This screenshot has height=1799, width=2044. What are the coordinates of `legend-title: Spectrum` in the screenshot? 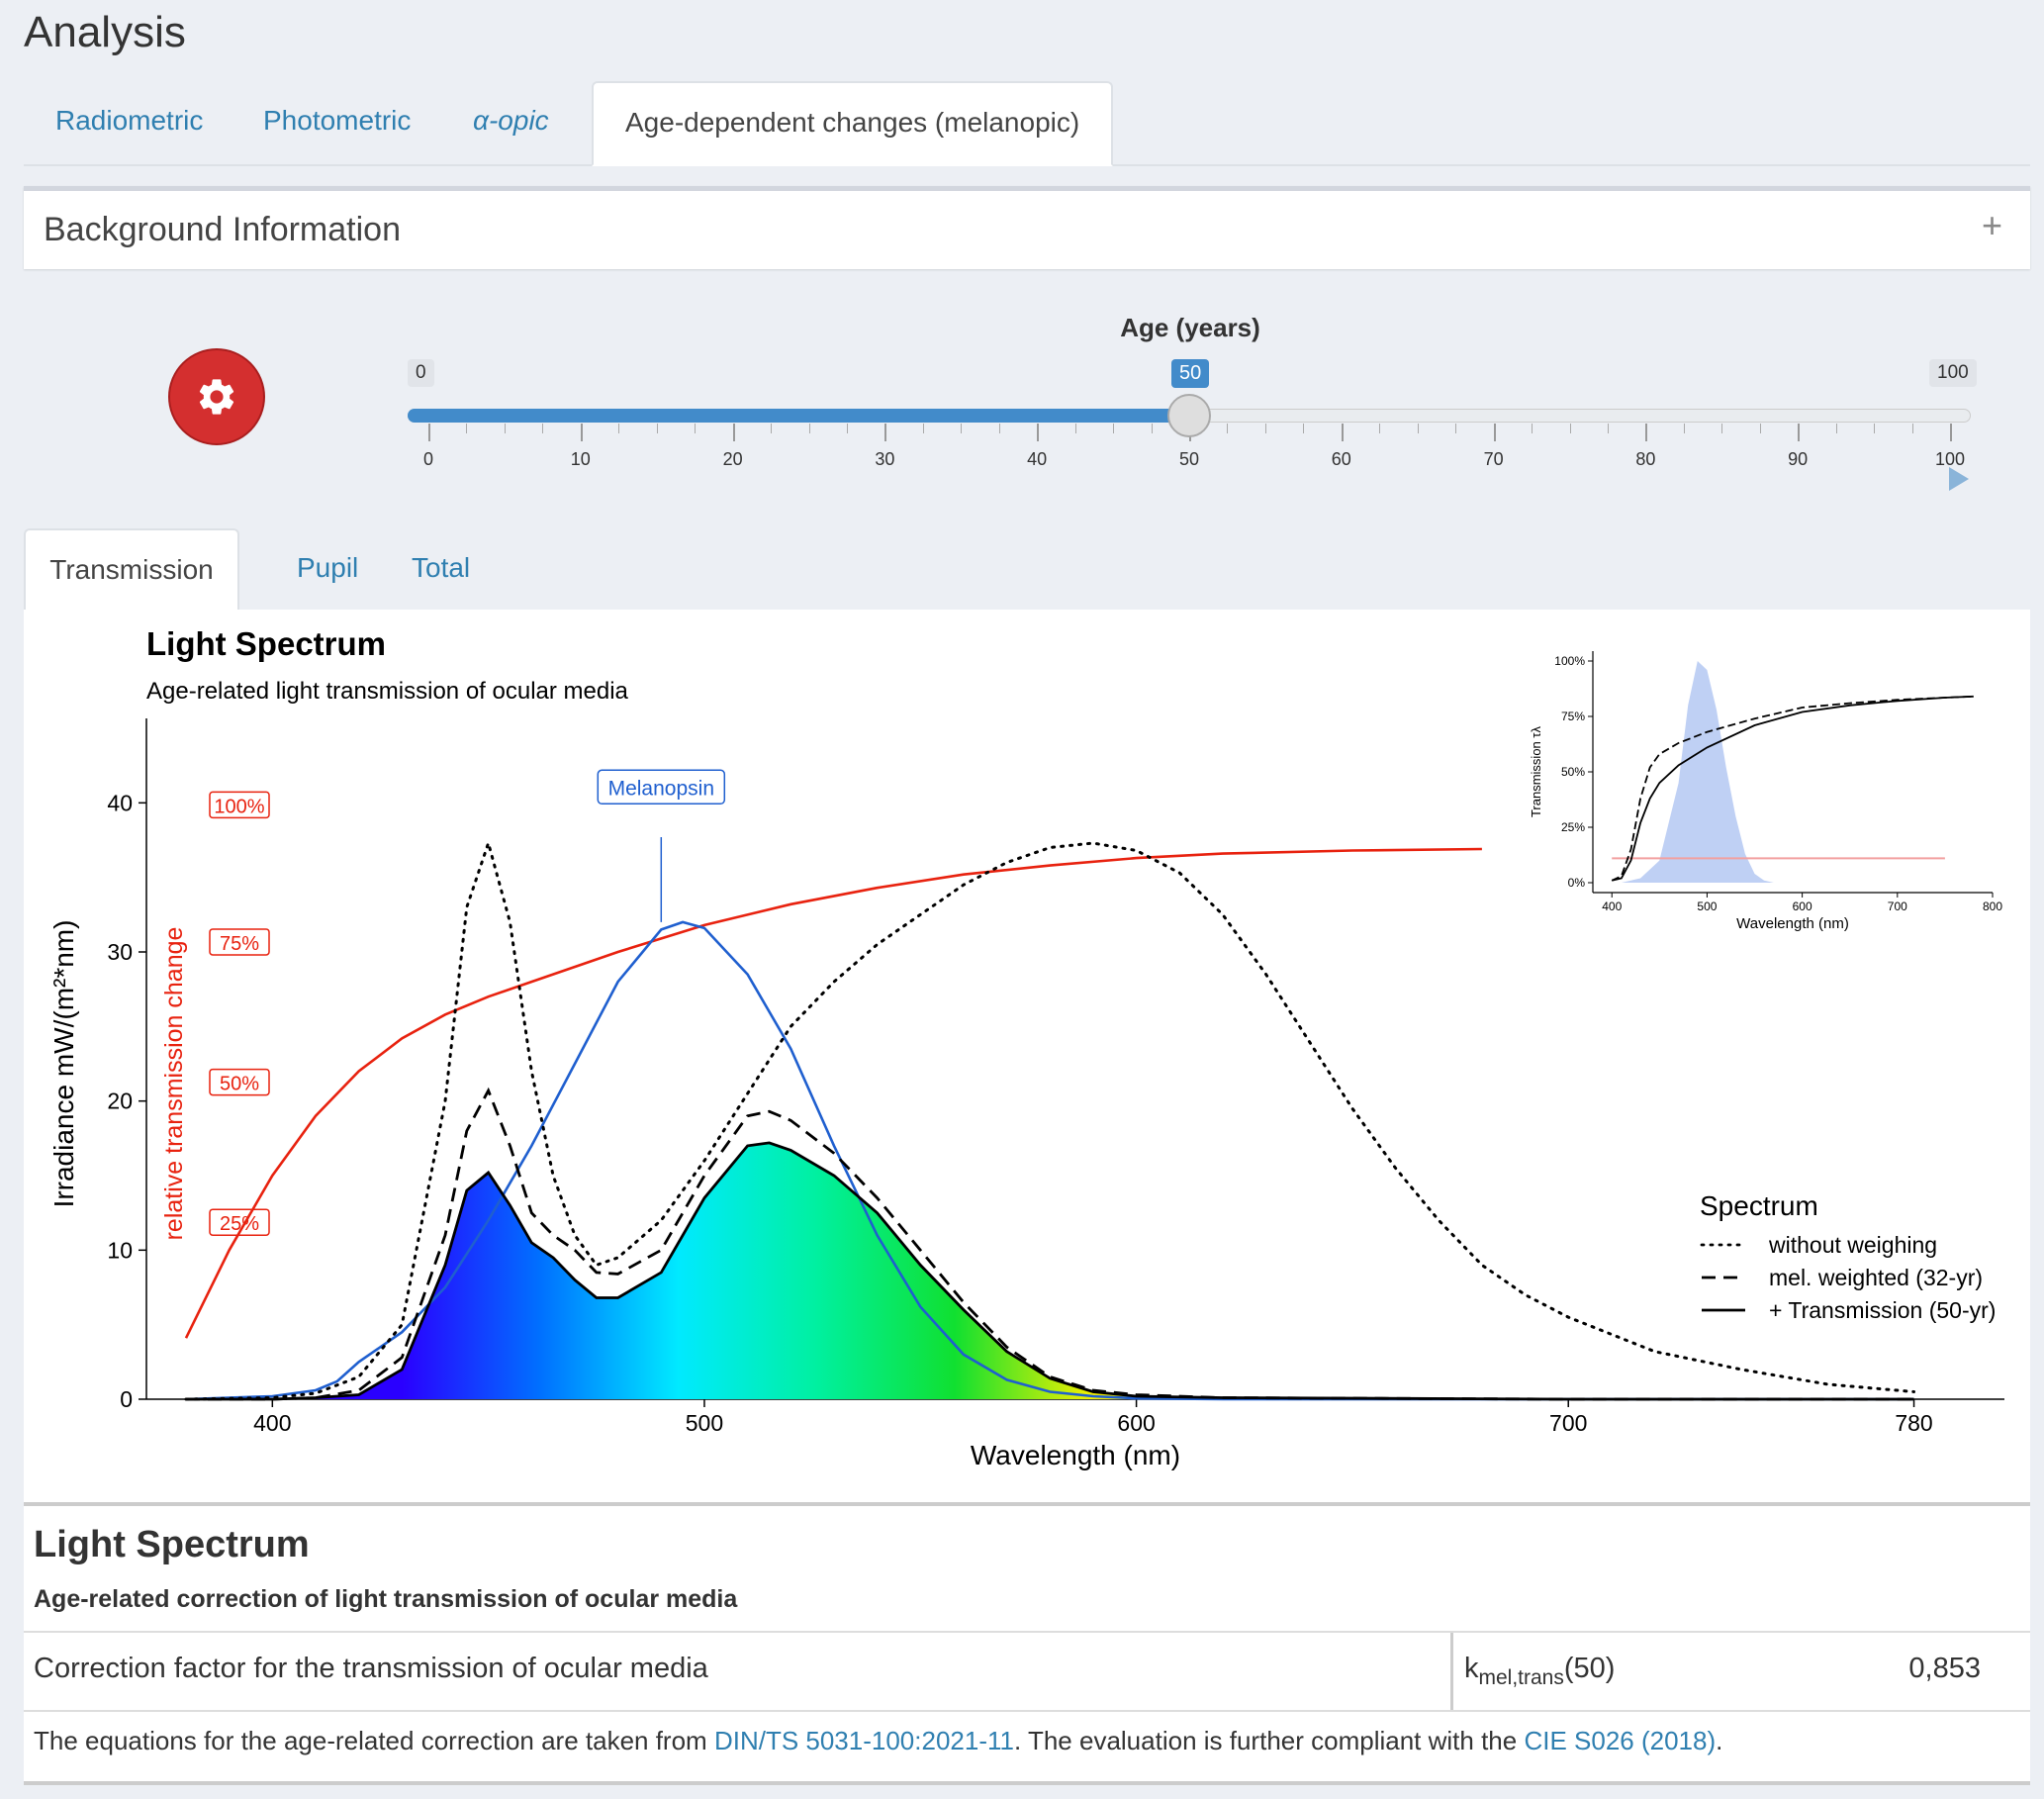 It's located at (1759, 1205).